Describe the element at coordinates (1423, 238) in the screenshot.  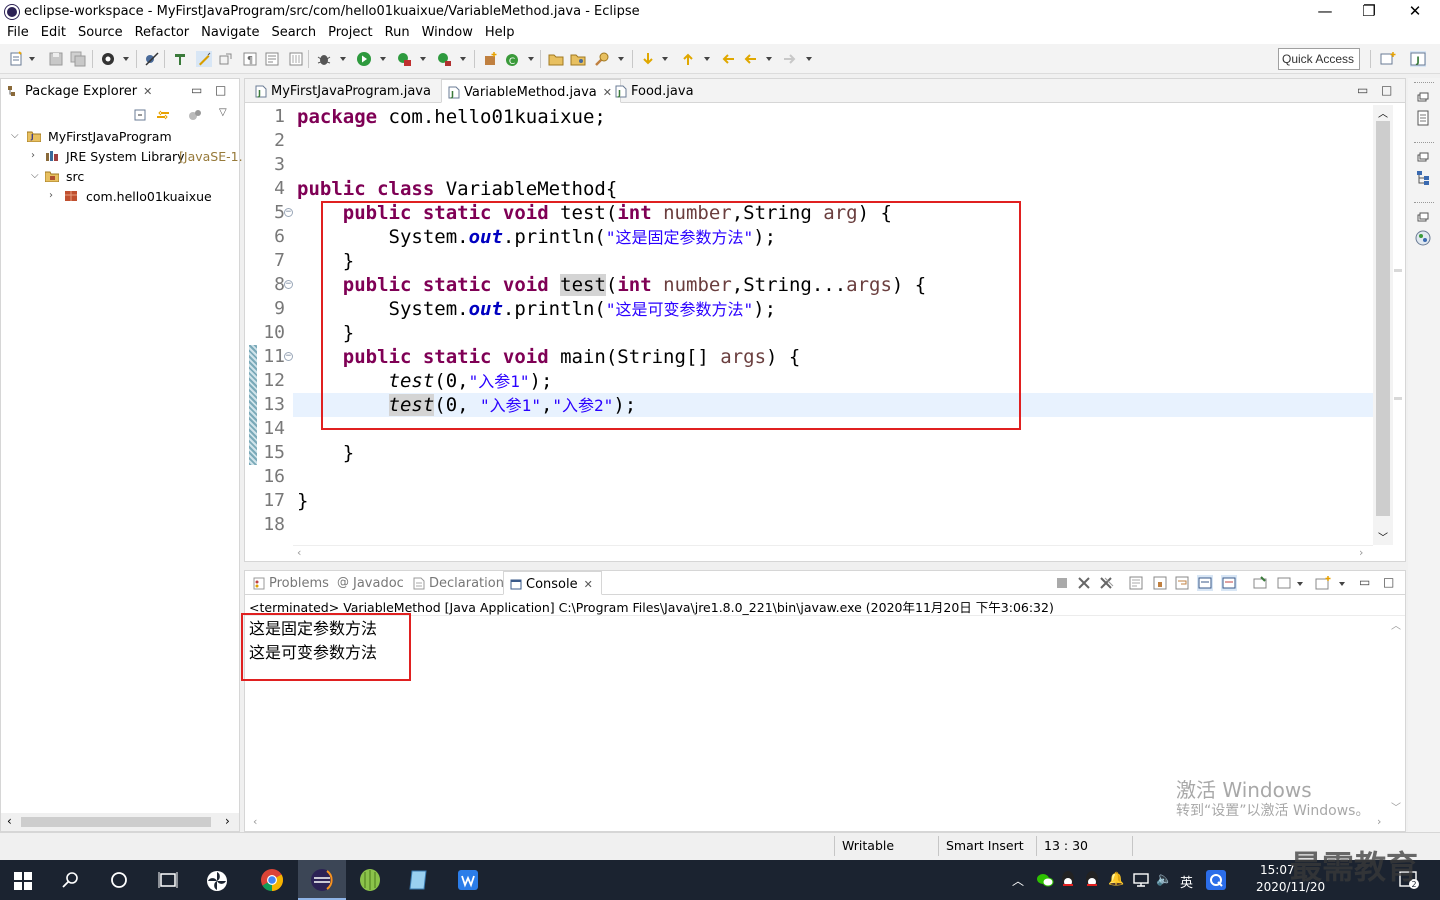
I see `welcome-icon` at that location.